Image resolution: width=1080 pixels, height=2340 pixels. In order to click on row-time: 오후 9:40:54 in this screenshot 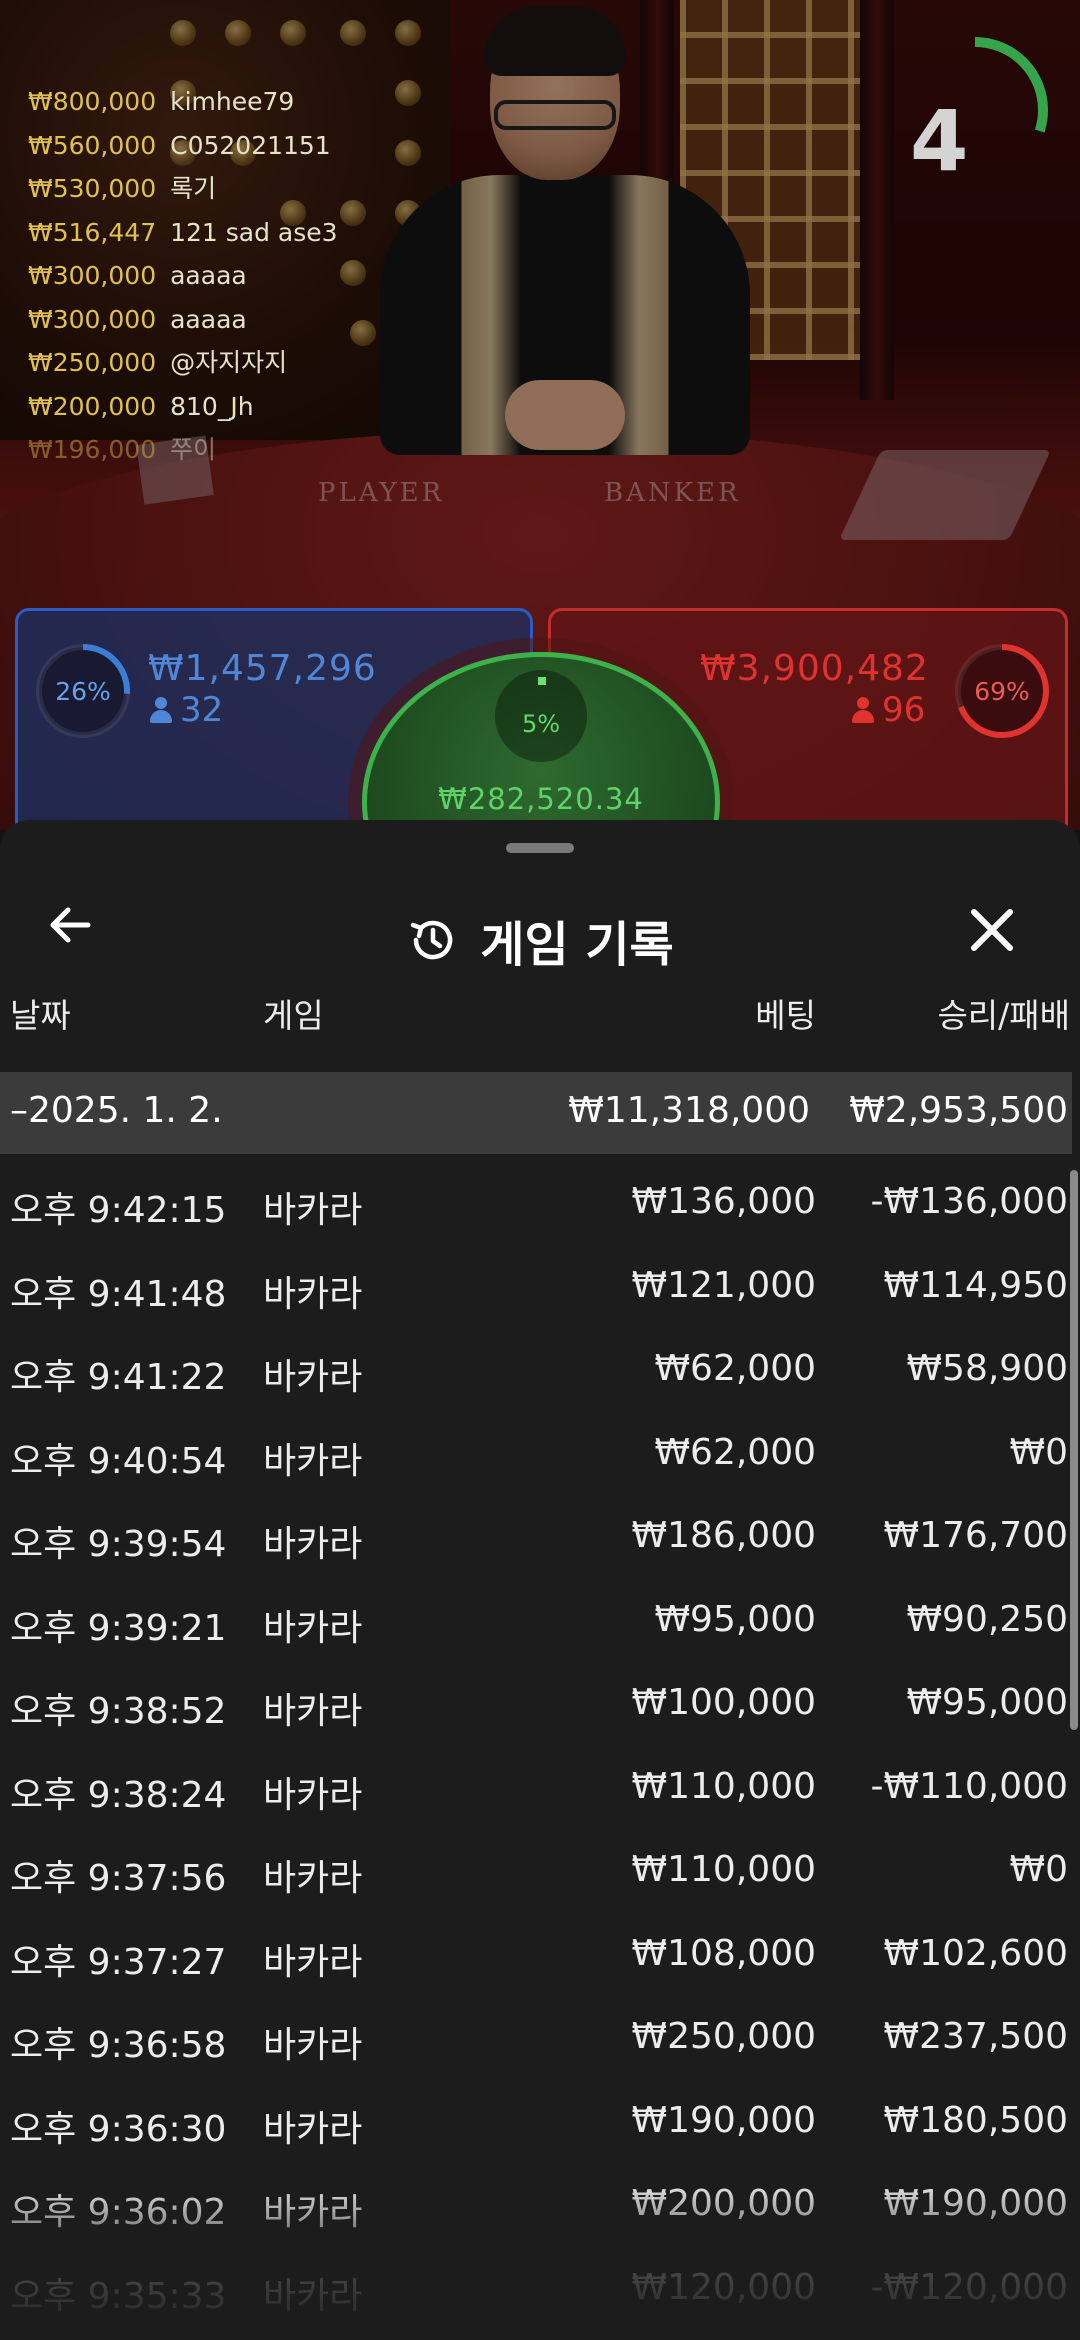, I will do `click(118, 1461)`.